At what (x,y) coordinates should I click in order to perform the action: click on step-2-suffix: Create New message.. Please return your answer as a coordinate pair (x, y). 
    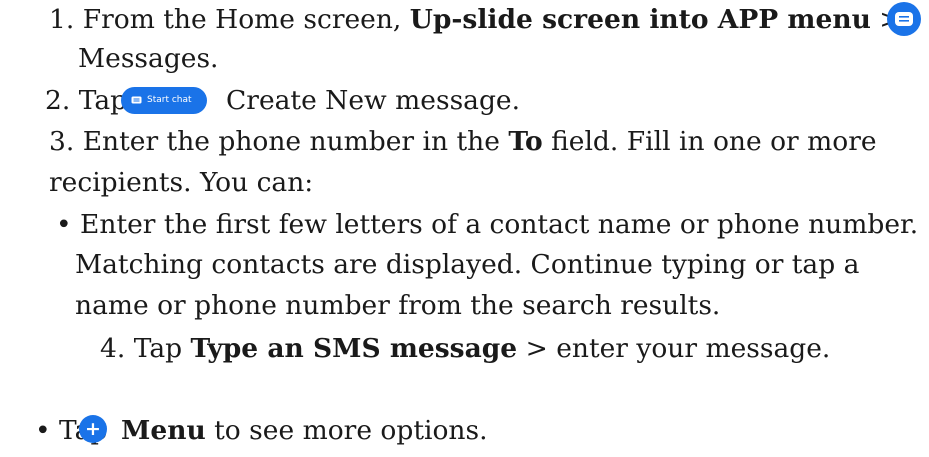
    Looking at the image, I should click on (373, 100).